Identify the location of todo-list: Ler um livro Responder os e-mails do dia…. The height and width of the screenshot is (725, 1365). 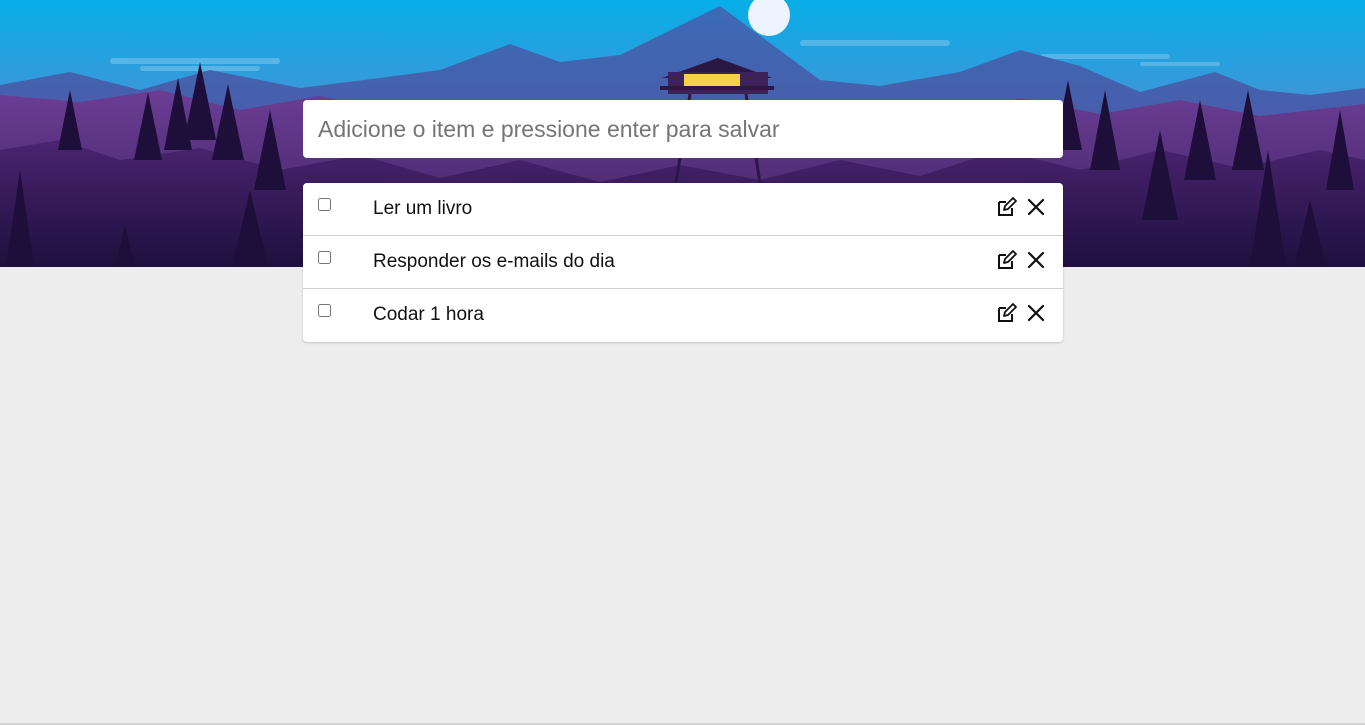
(683, 262).